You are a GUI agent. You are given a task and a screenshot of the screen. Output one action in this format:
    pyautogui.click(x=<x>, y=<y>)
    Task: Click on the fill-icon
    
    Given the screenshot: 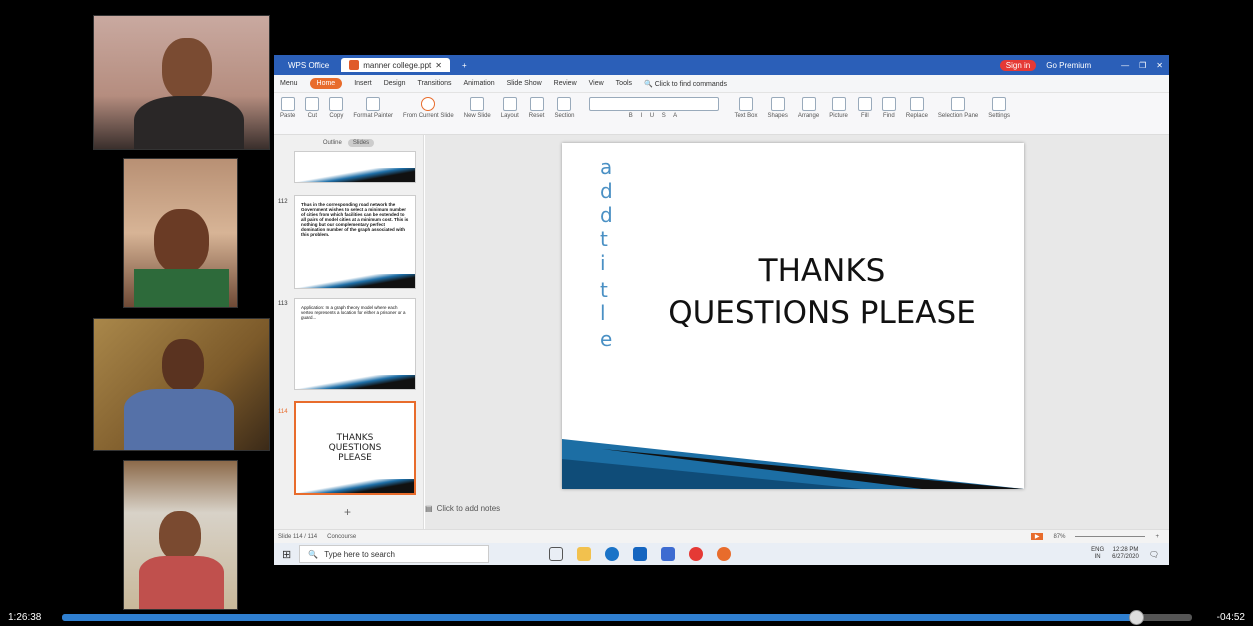 What is the action you would take?
    pyautogui.click(x=864, y=104)
    